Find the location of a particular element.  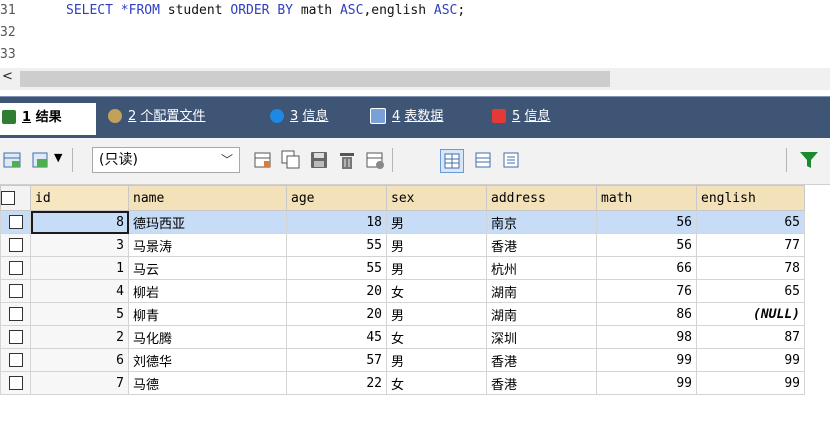

scroll-left-icon: < is located at coordinates (7, 76).